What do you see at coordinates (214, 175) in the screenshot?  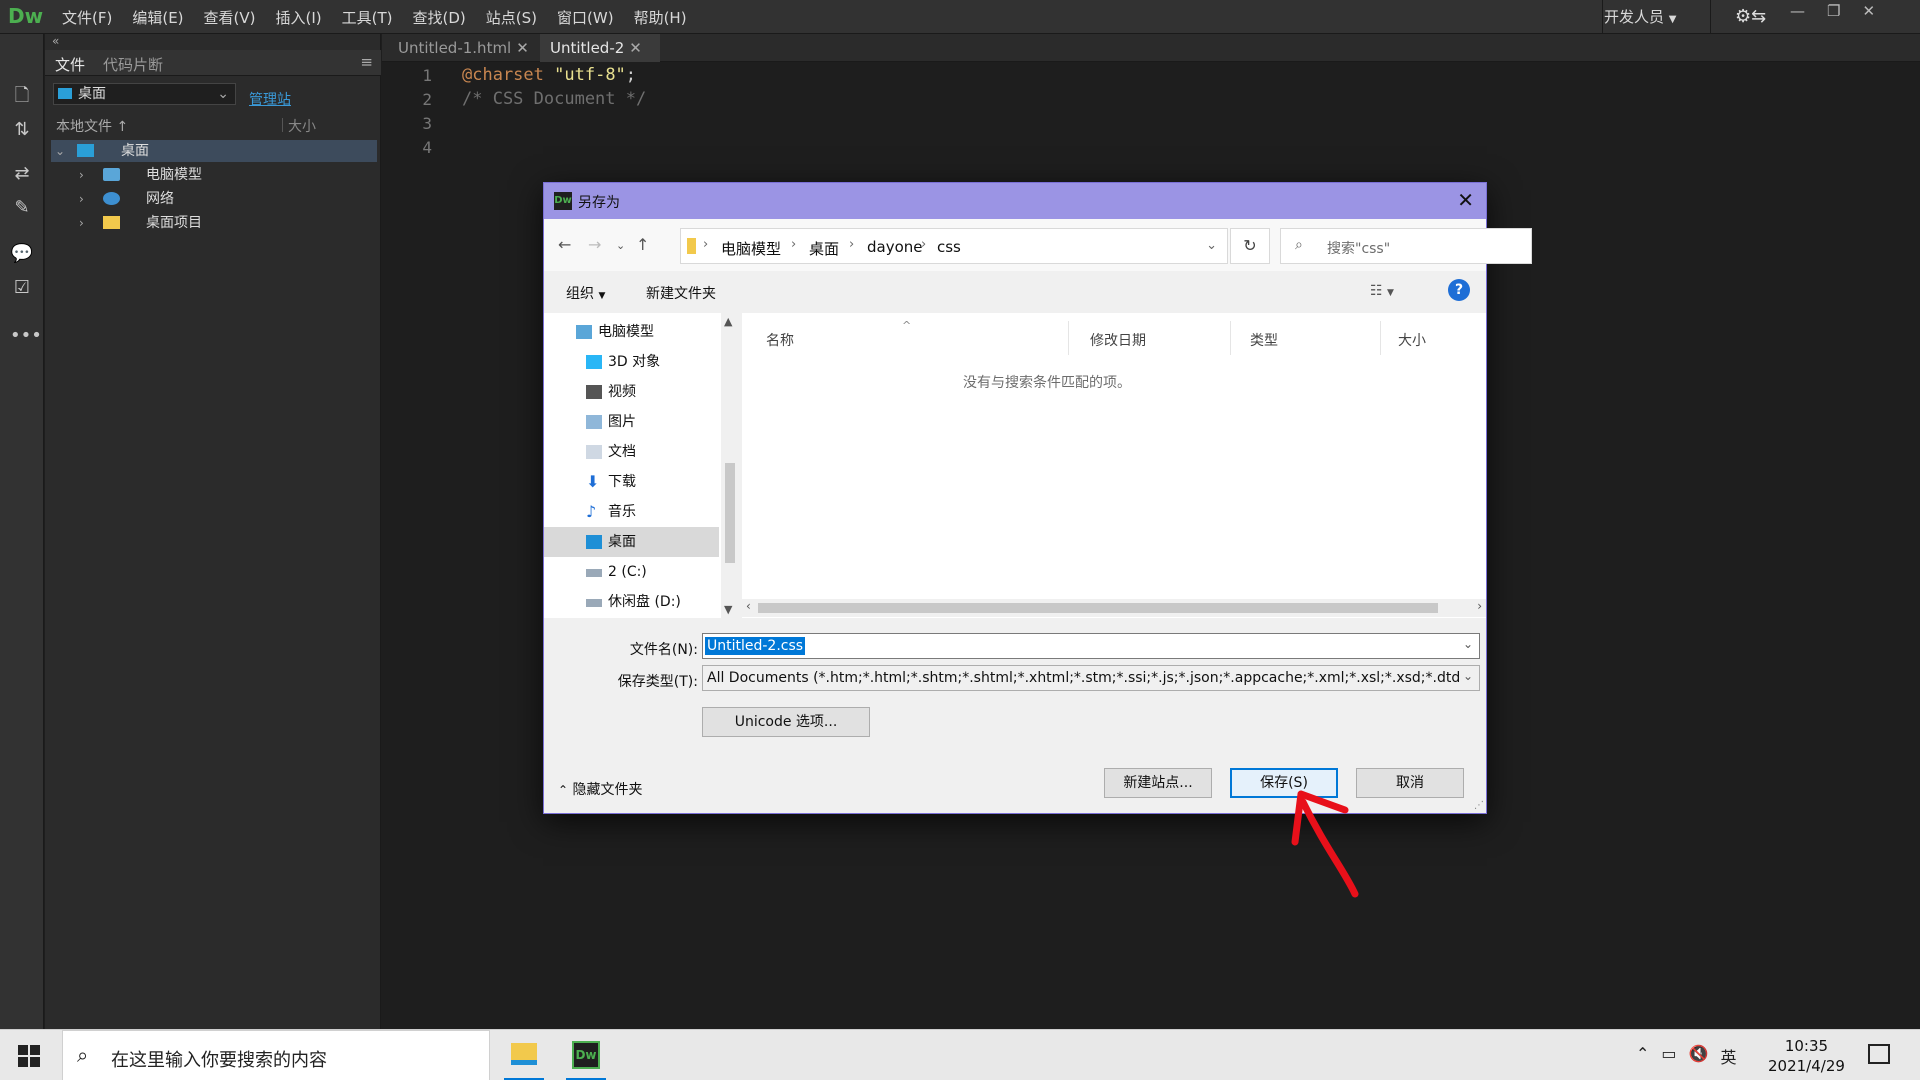 I see `tree-item-computer: › 电脑模型` at bounding box center [214, 175].